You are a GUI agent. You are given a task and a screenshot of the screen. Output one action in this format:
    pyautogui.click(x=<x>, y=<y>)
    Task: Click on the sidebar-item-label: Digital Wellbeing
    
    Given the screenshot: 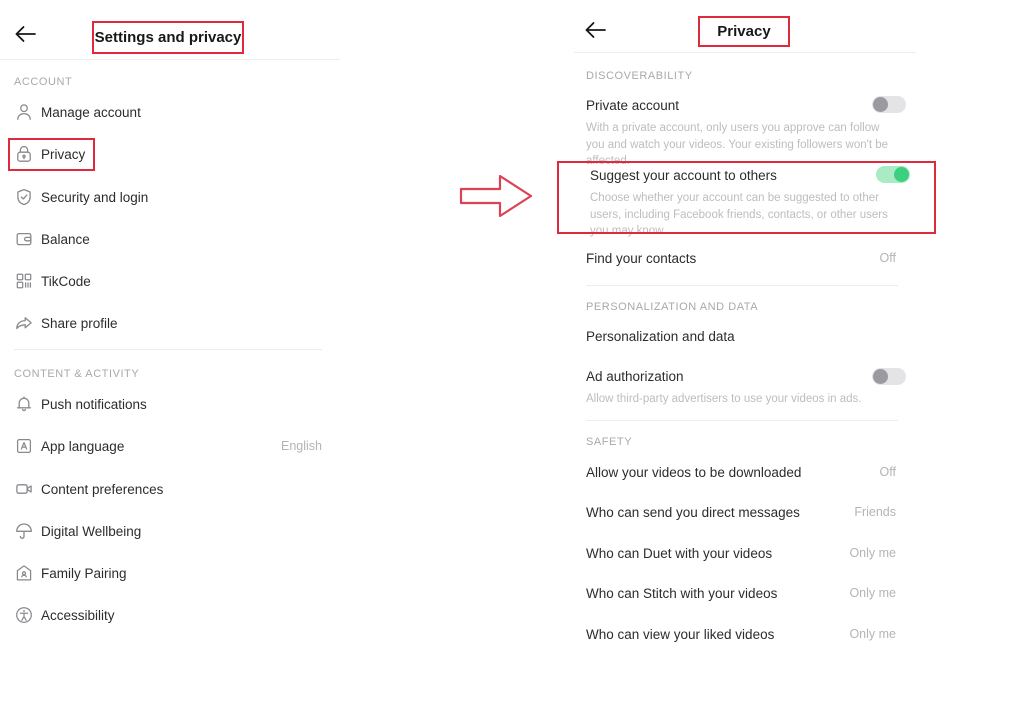 What is the action you would take?
    pyautogui.click(x=91, y=531)
    